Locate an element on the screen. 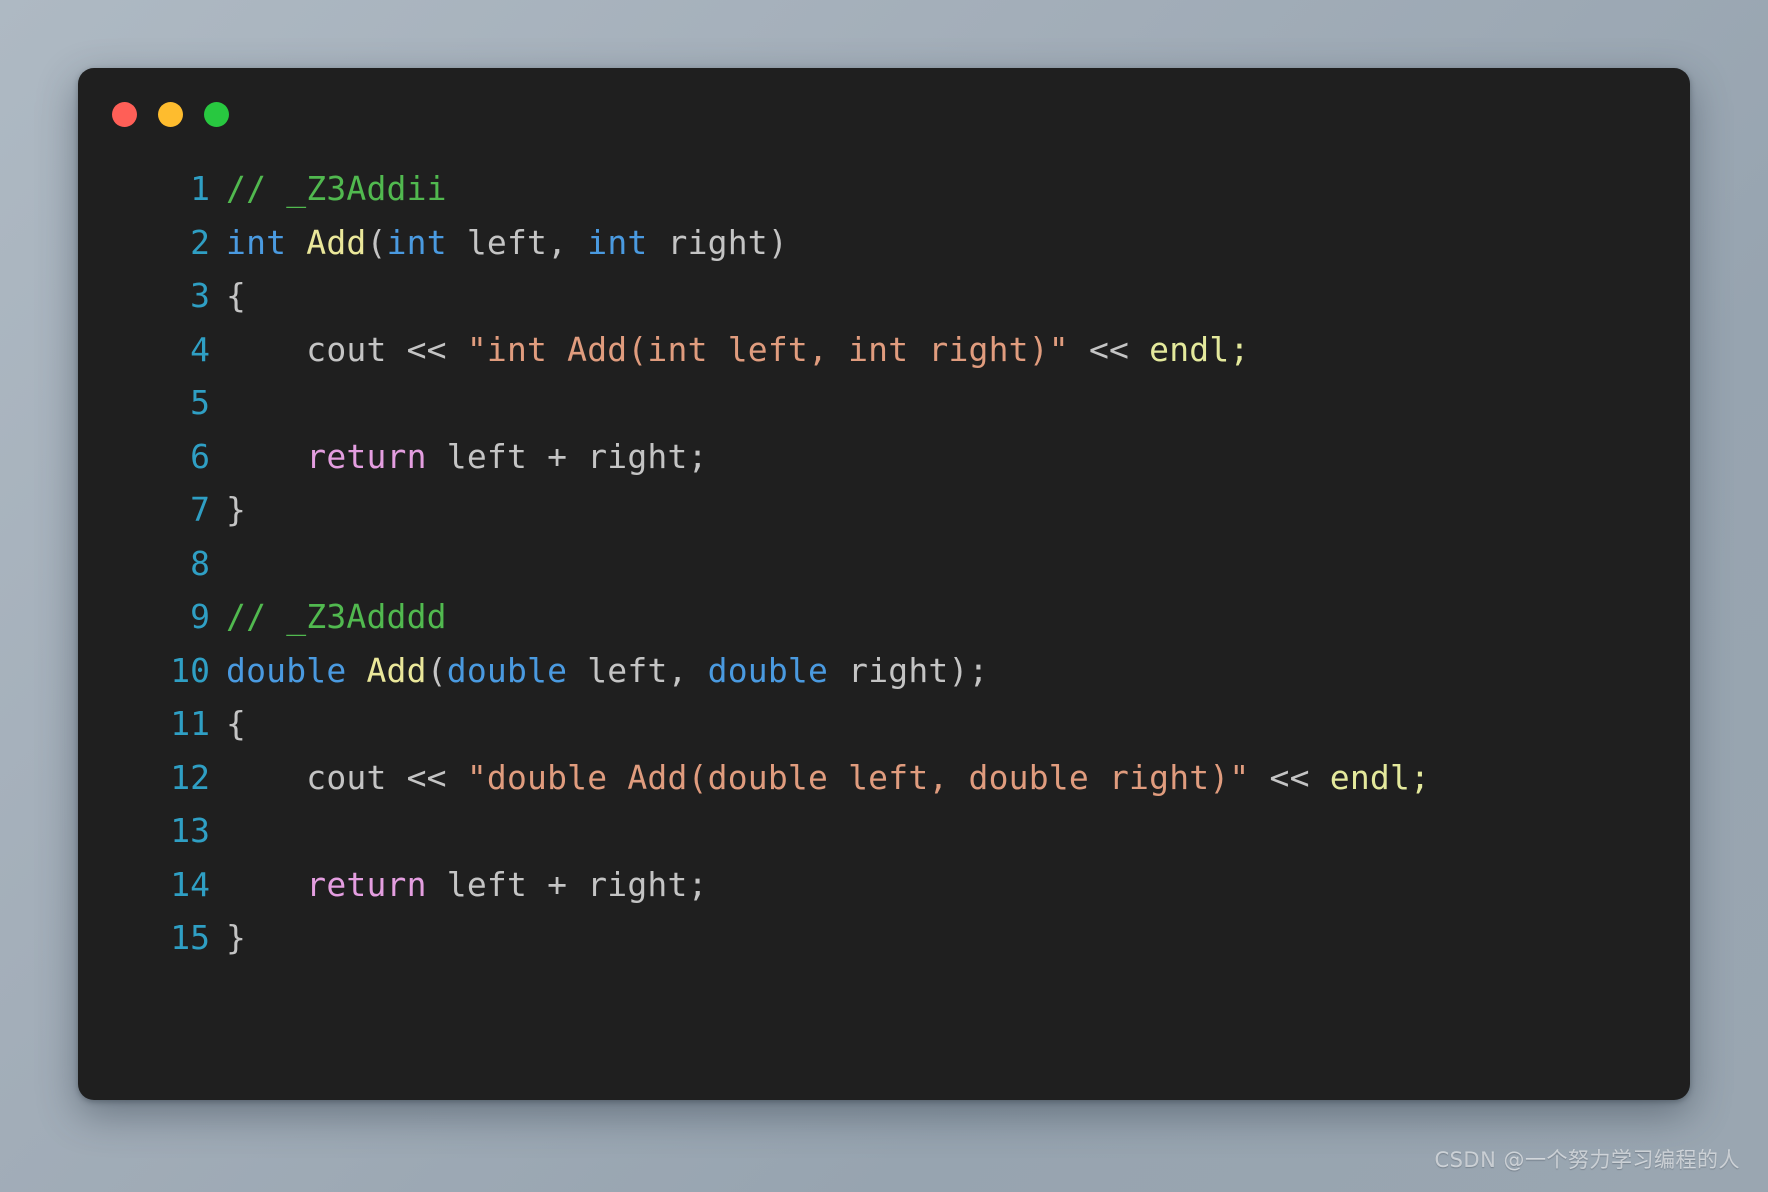 The height and width of the screenshot is (1192, 1768). line-number: 11 is located at coordinates (190, 723).